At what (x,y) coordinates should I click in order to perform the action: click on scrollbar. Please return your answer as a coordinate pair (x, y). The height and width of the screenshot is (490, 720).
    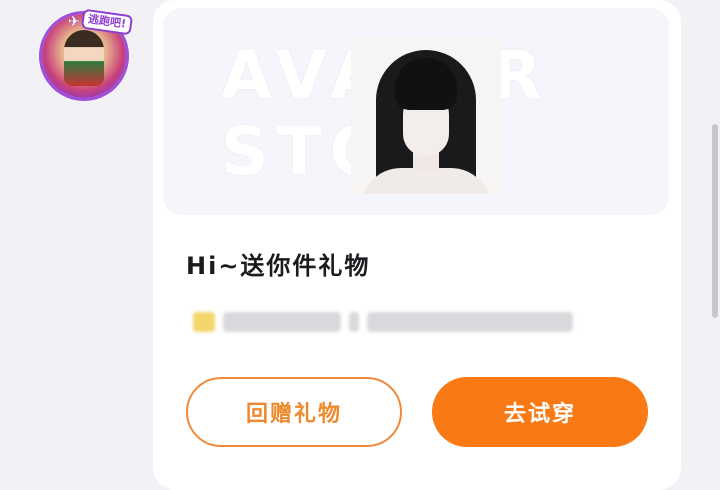
    Looking at the image, I should click on (715, 221).